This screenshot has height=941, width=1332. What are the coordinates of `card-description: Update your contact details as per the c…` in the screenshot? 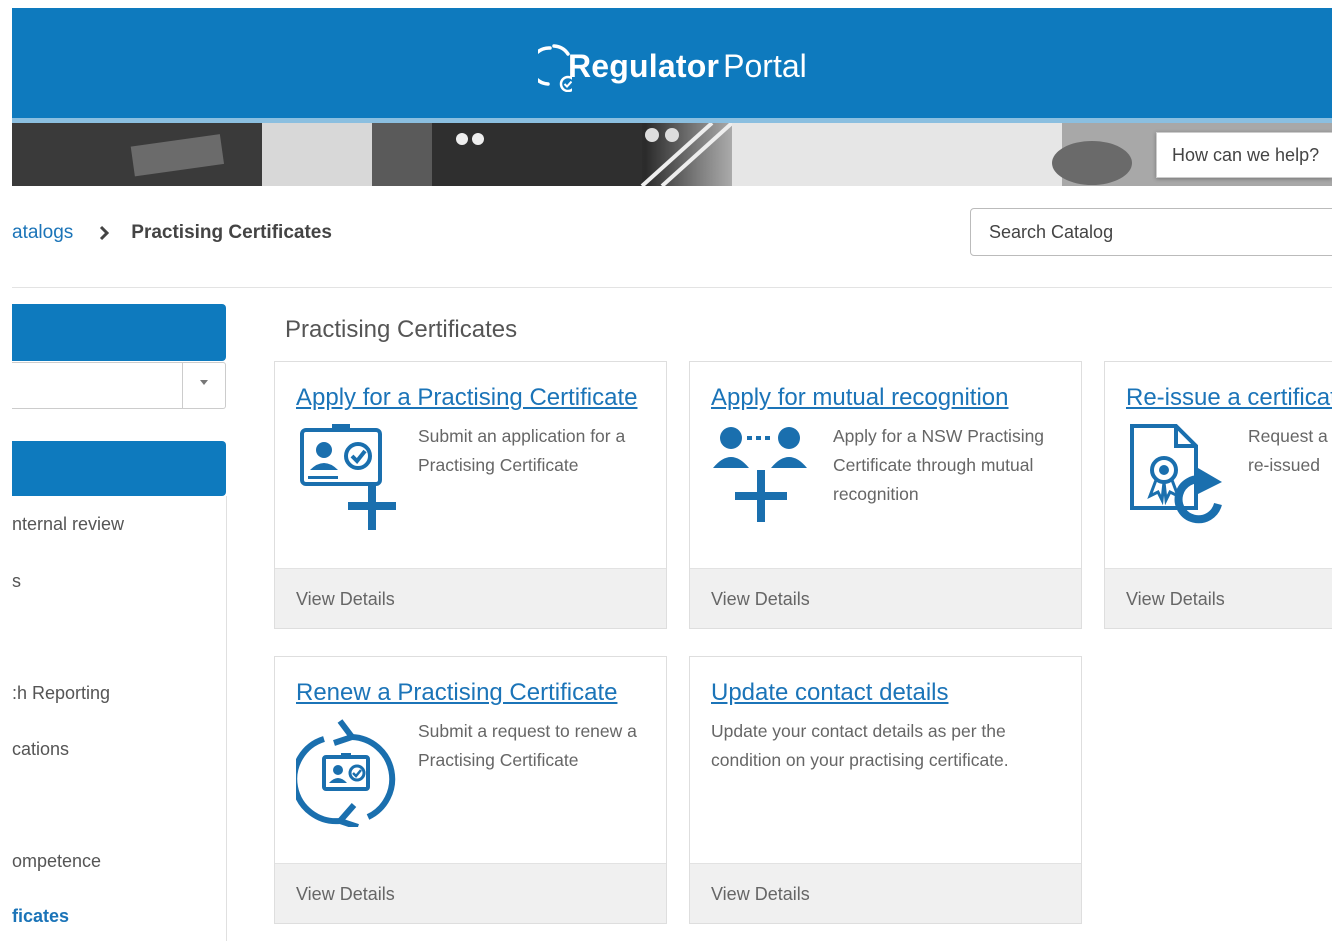 It's located at (860, 745).